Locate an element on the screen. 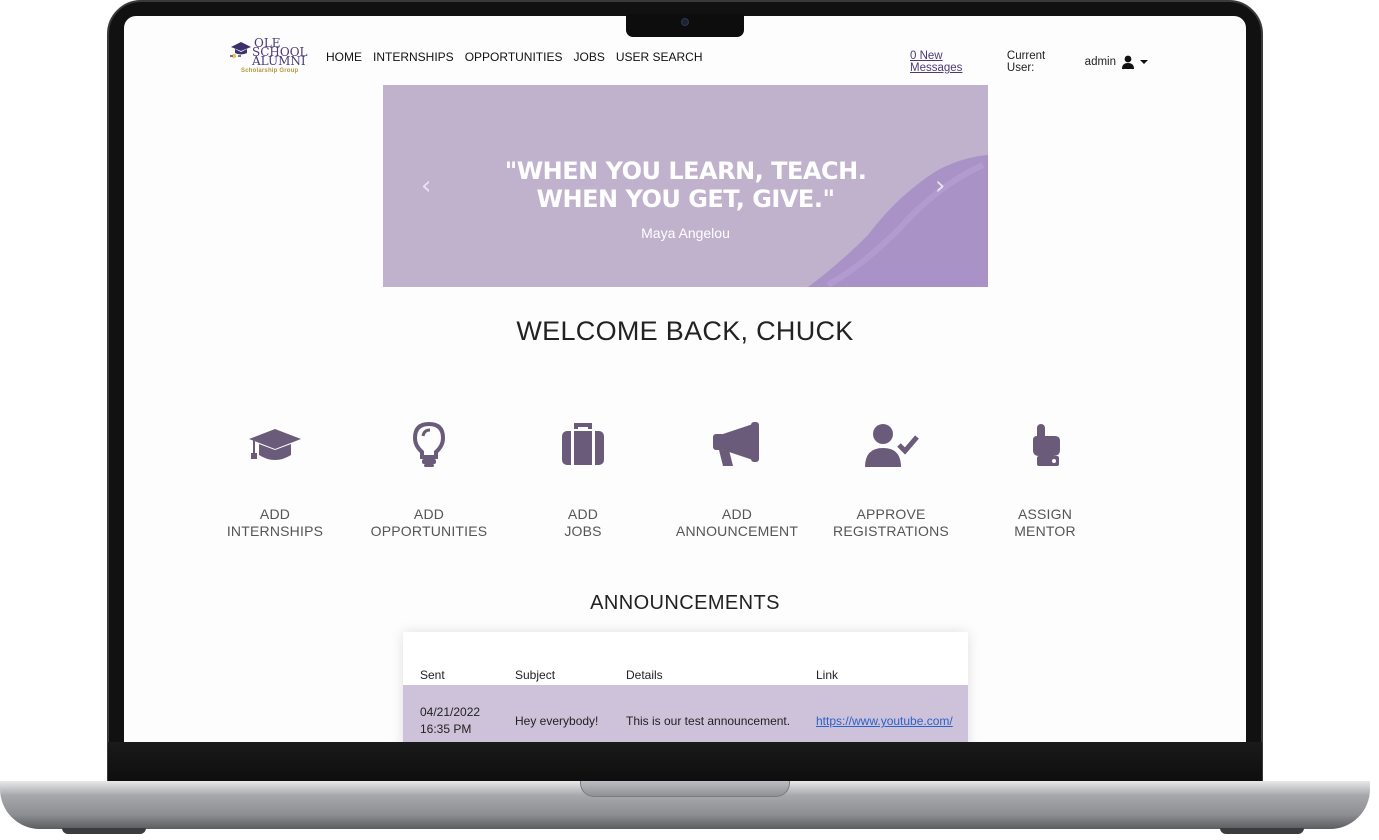  messages-link: 0 New Messages is located at coordinates (954, 62).